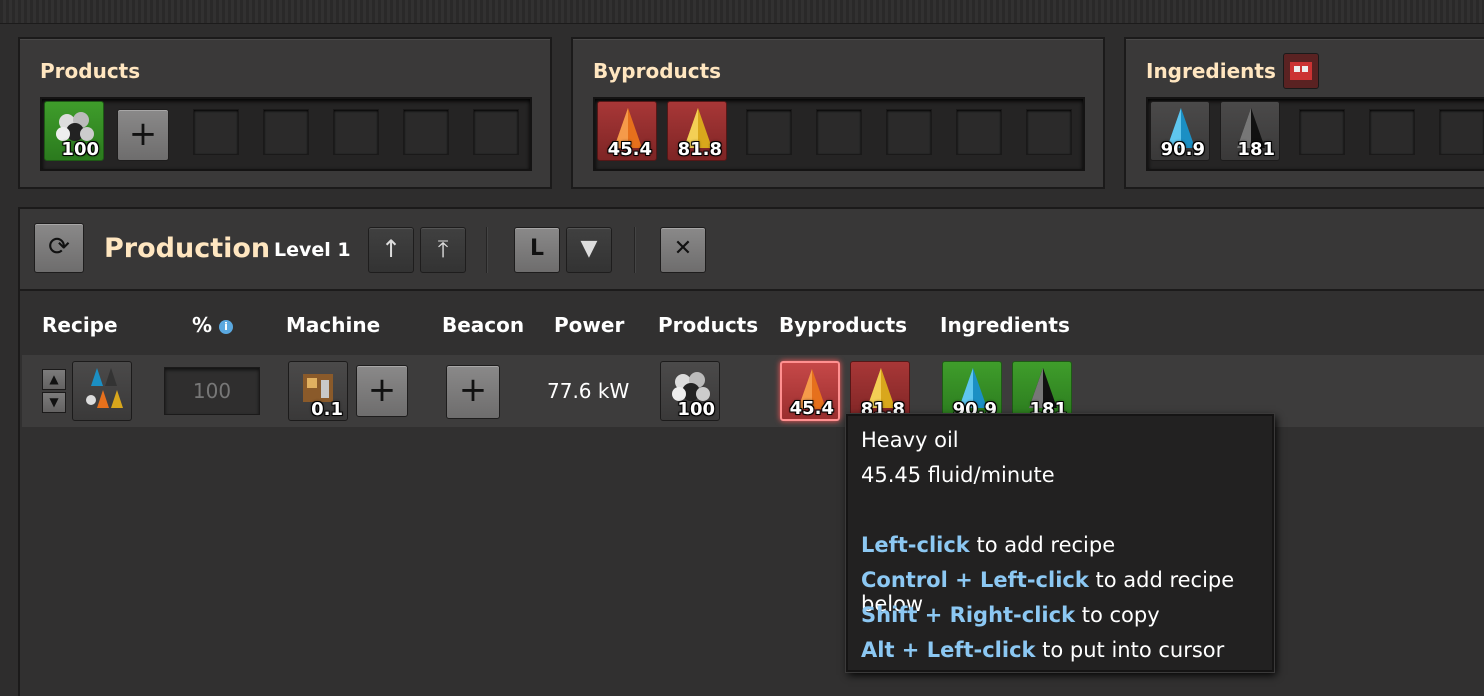  What do you see at coordinates (318, 391) in the screenshot?
I see `machine-button: 0.1` at bounding box center [318, 391].